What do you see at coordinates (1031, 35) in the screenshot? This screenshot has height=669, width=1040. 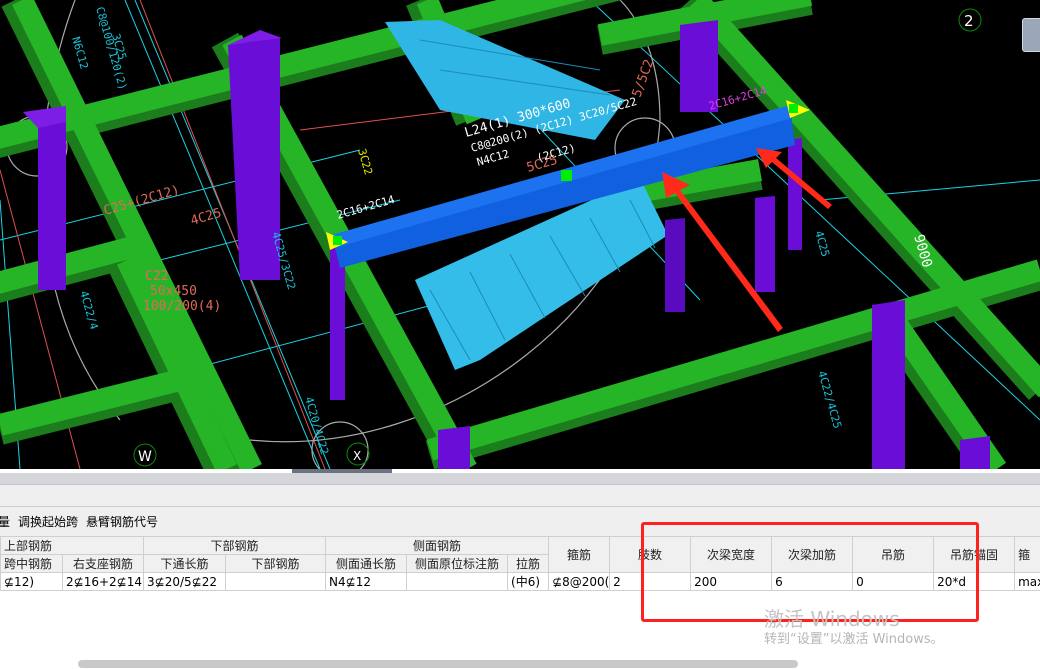 I see `view-cube-icon` at bounding box center [1031, 35].